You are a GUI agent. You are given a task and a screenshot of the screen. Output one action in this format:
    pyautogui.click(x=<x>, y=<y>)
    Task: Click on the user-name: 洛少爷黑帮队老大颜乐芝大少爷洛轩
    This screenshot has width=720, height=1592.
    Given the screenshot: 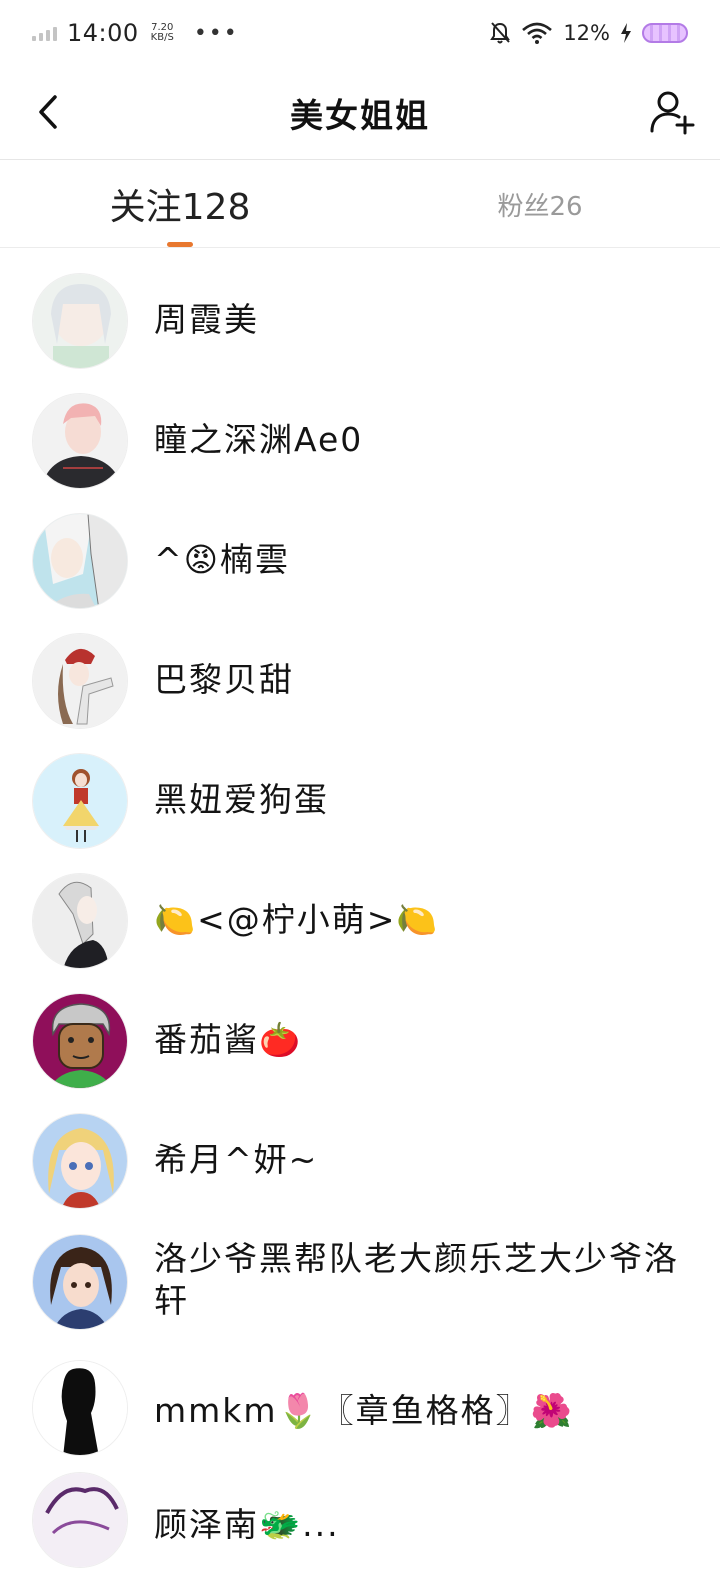 What is the action you would take?
    pyautogui.click(x=416, y=1279)
    